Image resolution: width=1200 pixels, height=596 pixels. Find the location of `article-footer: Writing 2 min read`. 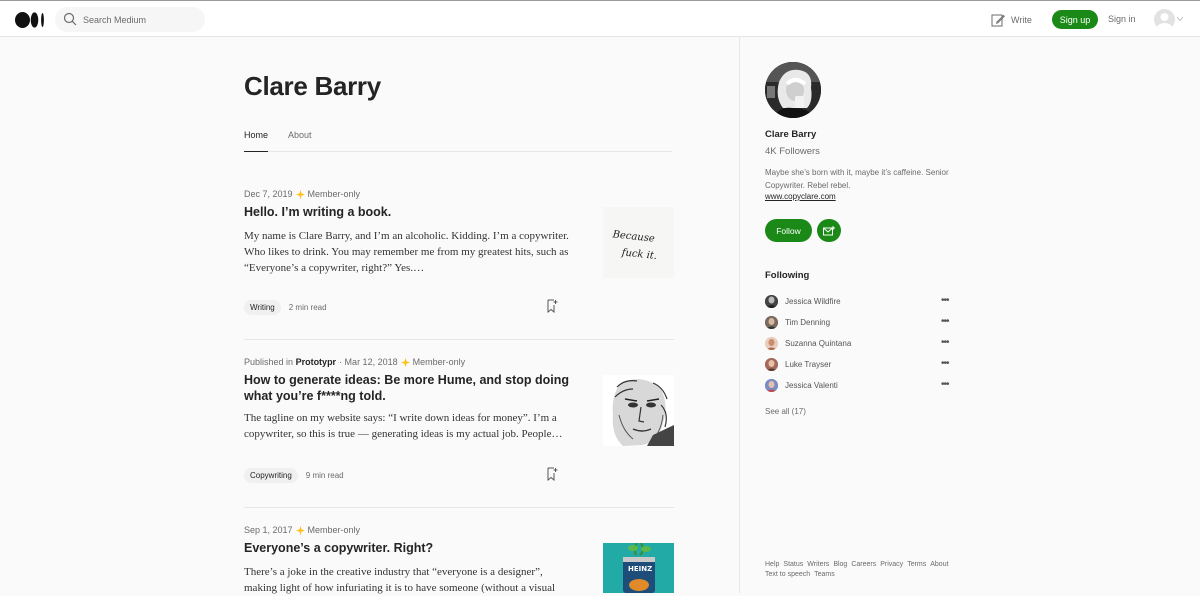

article-footer: Writing 2 min read is located at coordinates (285, 307).